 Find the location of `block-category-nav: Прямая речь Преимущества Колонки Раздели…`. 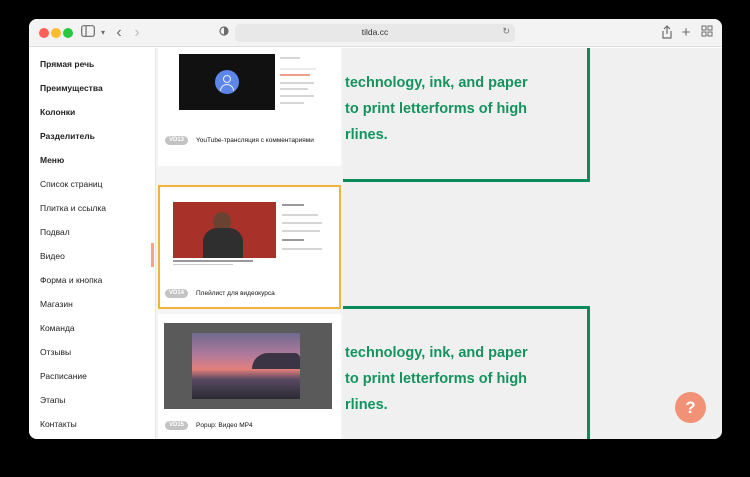

block-category-nav: Прямая речь Преимущества Колонки Раздели… is located at coordinates (92, 243).